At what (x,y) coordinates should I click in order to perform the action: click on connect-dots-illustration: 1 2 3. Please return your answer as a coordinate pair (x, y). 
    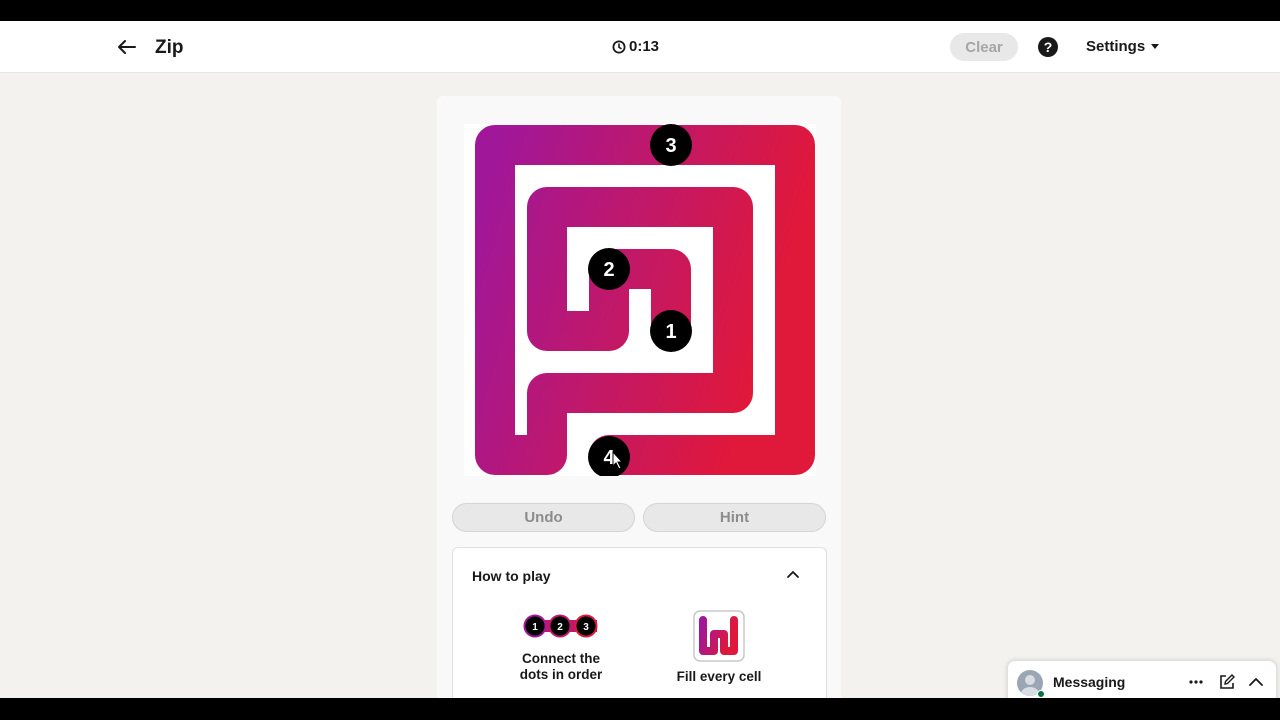
    Looking at the image, I should click on (560, 626).